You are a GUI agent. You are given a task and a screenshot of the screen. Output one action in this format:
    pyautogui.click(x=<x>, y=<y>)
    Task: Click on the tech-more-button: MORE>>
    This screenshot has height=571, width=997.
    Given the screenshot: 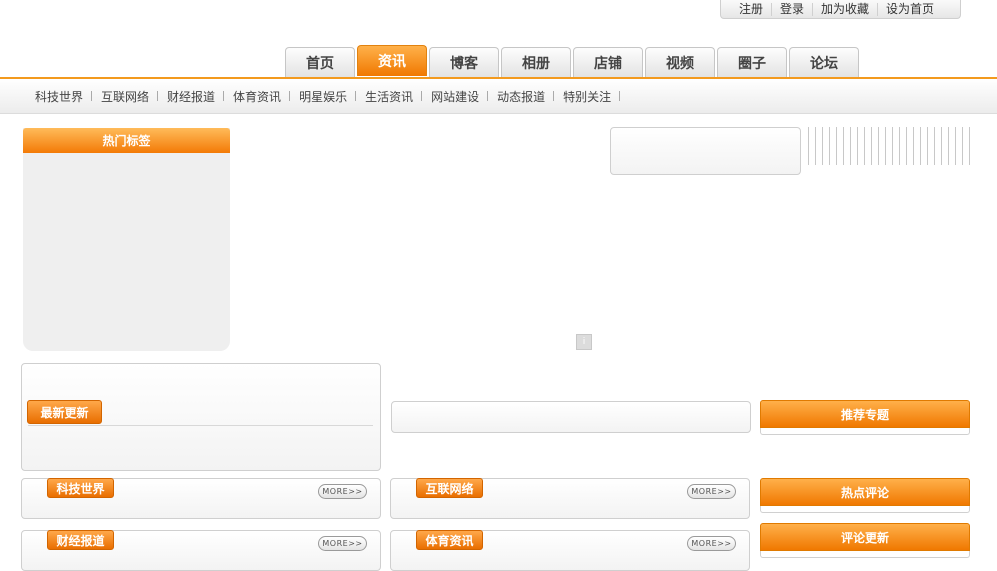 What is the action you would take?
    pyautogui.click(x=342, y=491)
    